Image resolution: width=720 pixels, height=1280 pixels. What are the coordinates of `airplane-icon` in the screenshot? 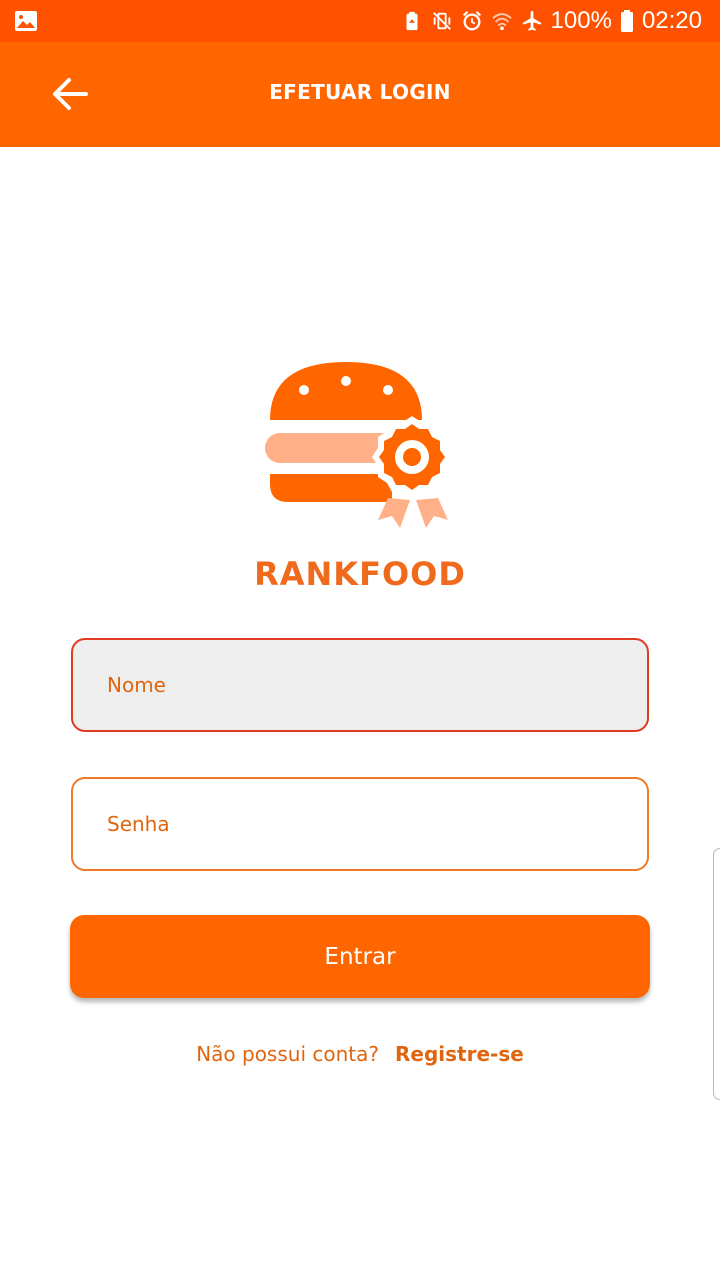 It's located at (531, 20).